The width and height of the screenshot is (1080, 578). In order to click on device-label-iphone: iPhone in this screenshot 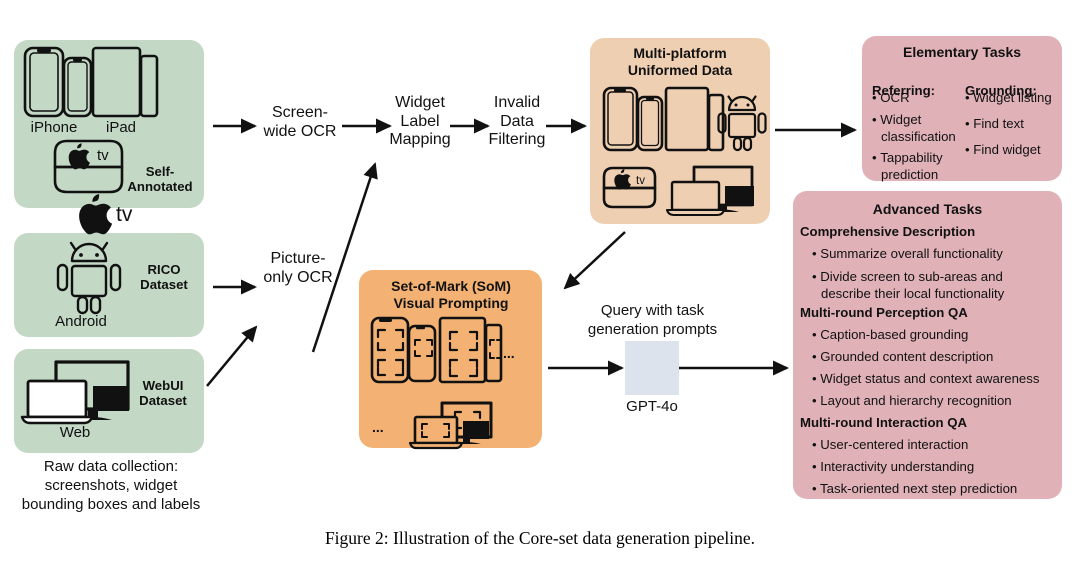, I will do `click(54, 127)`.